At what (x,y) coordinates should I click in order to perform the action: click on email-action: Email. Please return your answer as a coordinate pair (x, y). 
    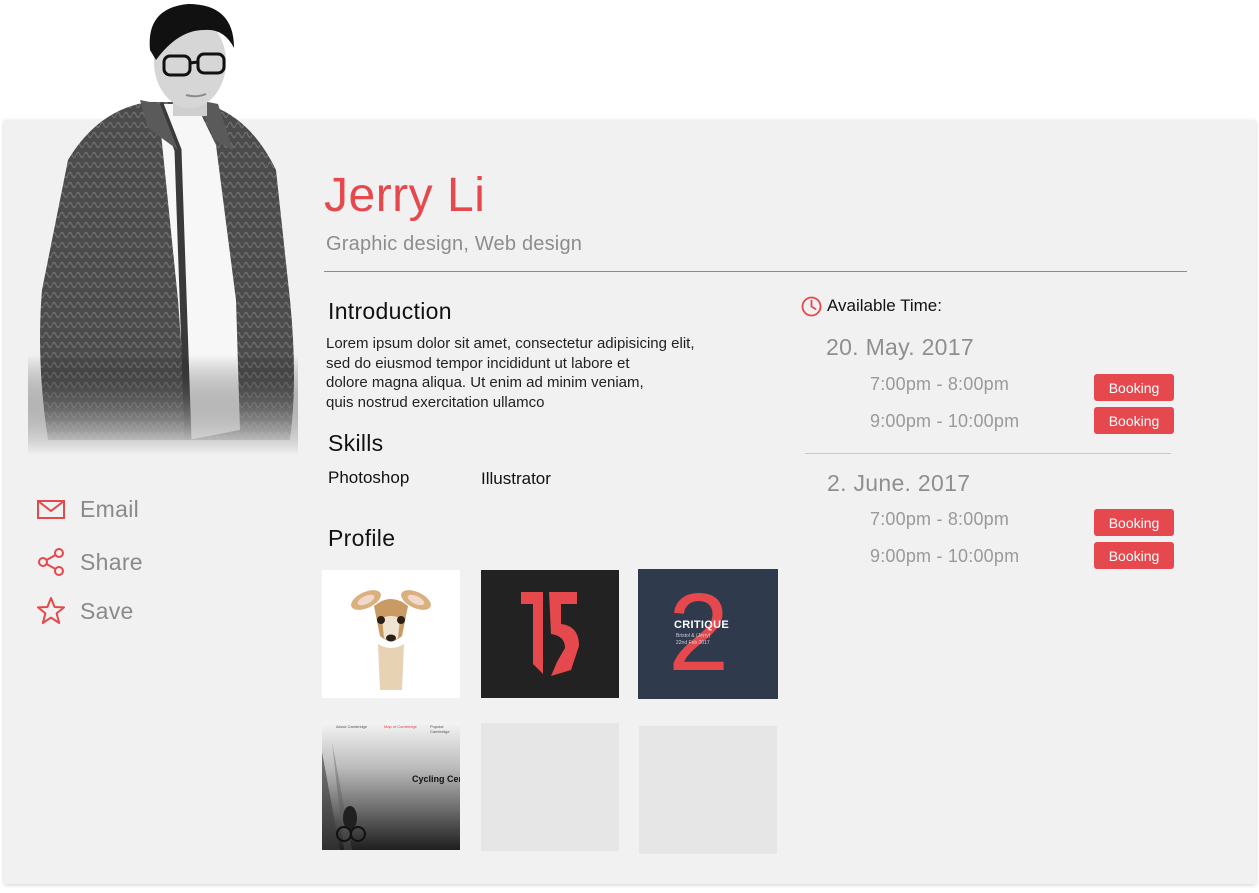
    Looking at the image, I should click on (87, 509).